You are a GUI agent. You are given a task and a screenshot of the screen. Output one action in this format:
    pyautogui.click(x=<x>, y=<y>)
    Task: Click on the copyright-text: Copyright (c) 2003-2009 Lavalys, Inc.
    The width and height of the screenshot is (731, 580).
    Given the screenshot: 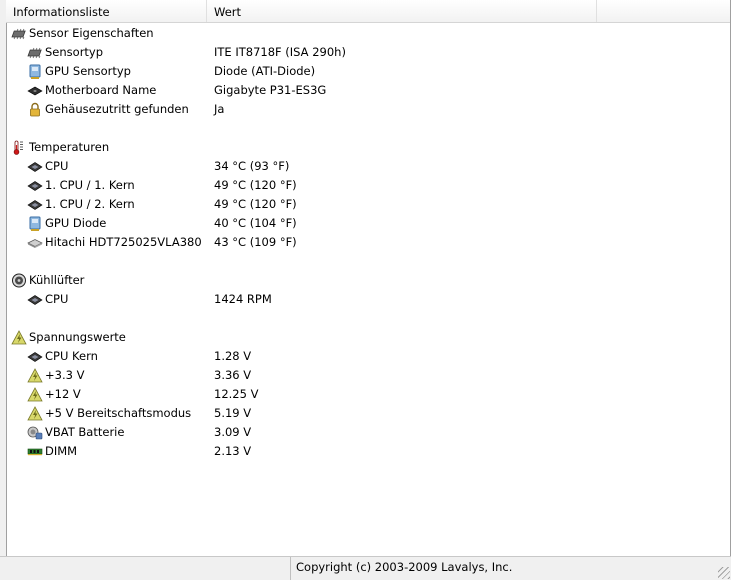 What is the action you would take?
    pyautogui.click(x=404, y=567)
    